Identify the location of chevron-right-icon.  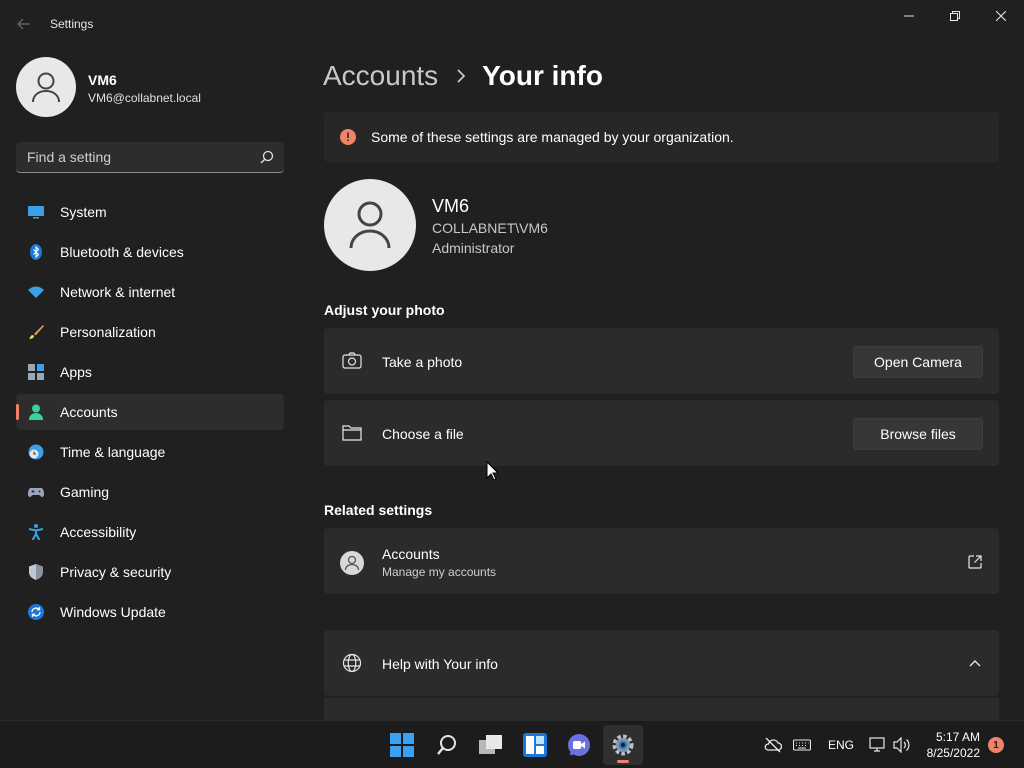
(461, 76).